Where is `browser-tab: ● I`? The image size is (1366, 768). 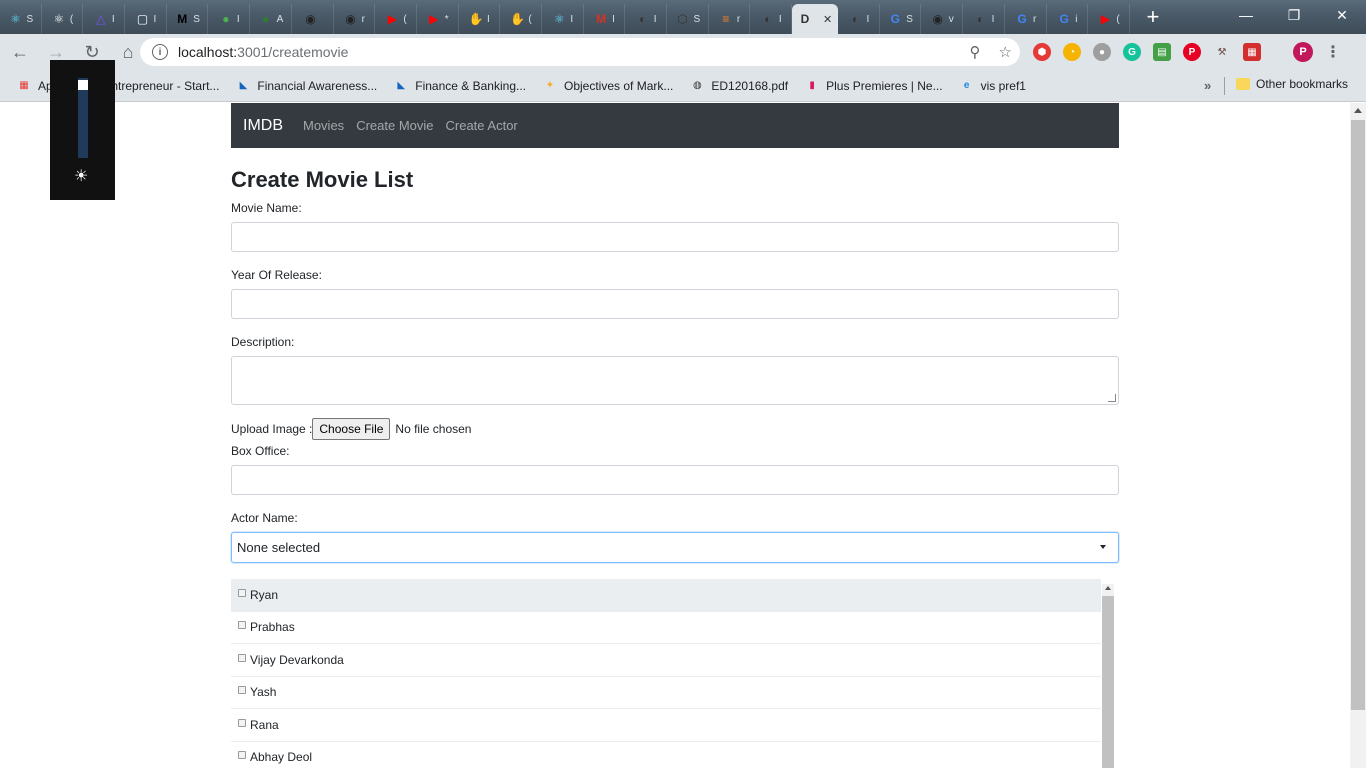
browser-tab: ● I is located at coordinates (229, 19).